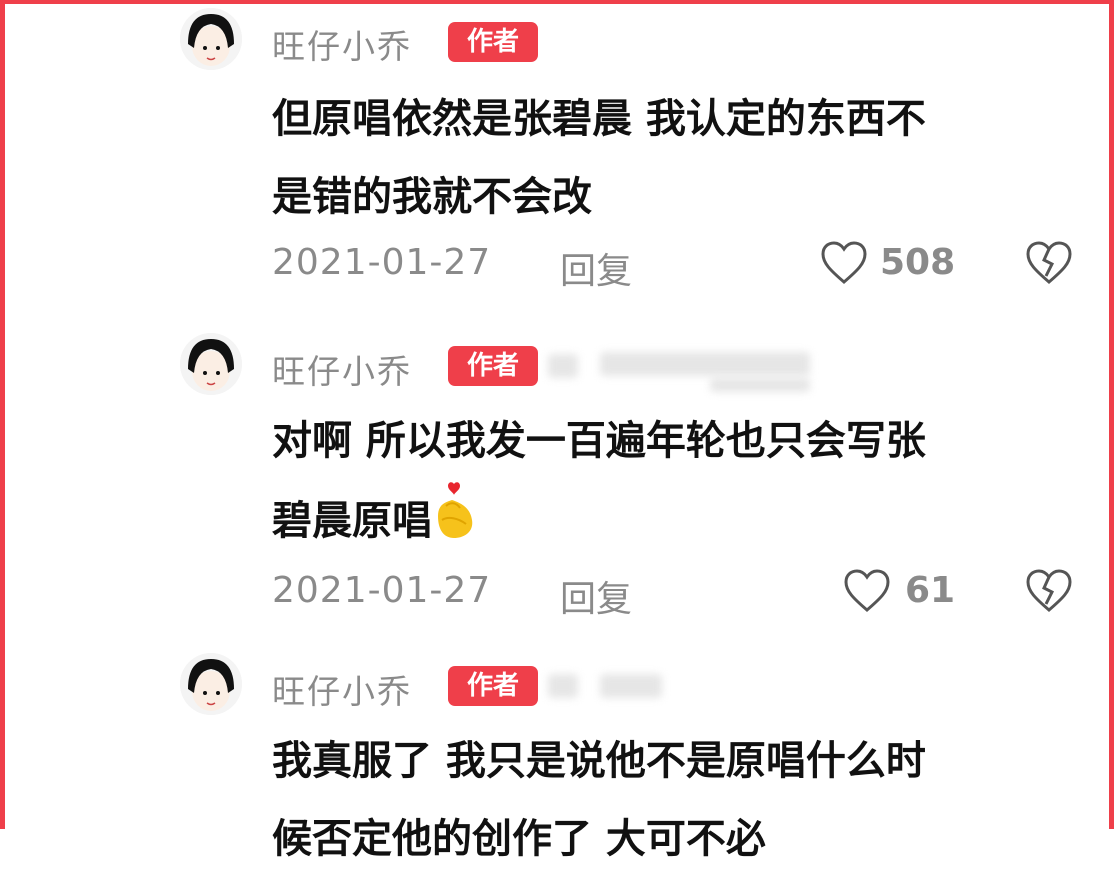  What do you see at coordinates (672, 800) in the screenshot?
I see `comment-text: 我真服了 我只是说他不是原唱什么时 候否定他的创作了 大可不必` at bounding box center [672, 800].